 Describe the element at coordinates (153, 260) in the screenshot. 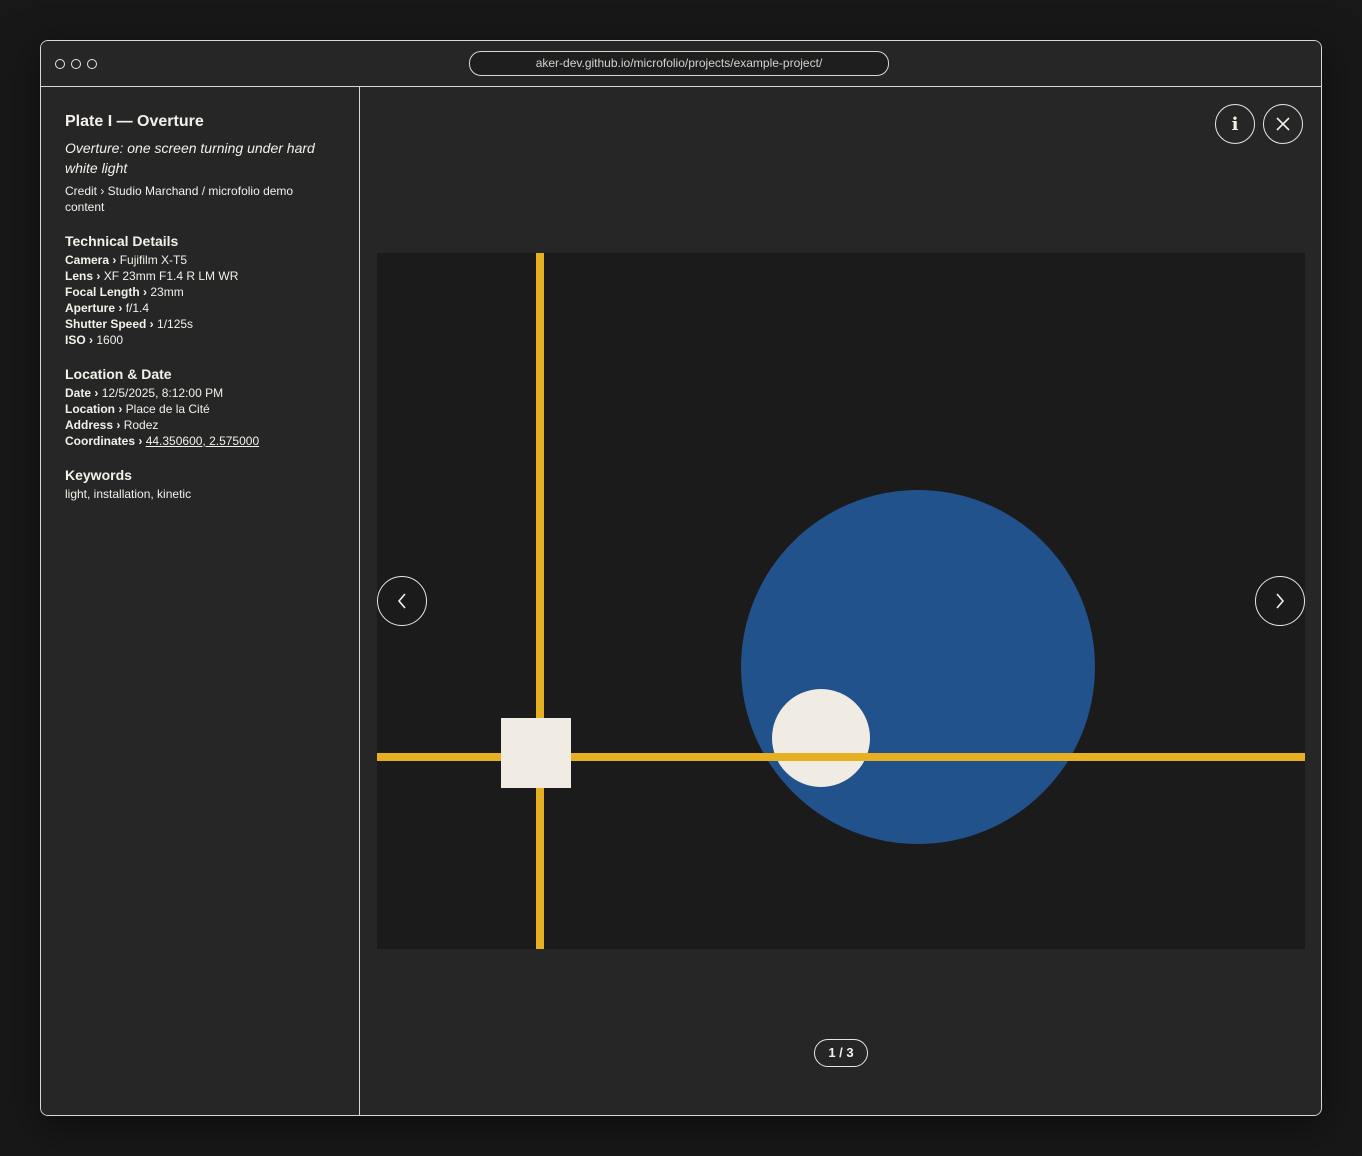

I see `detail-value: Fujifilm X-T5` at that location.